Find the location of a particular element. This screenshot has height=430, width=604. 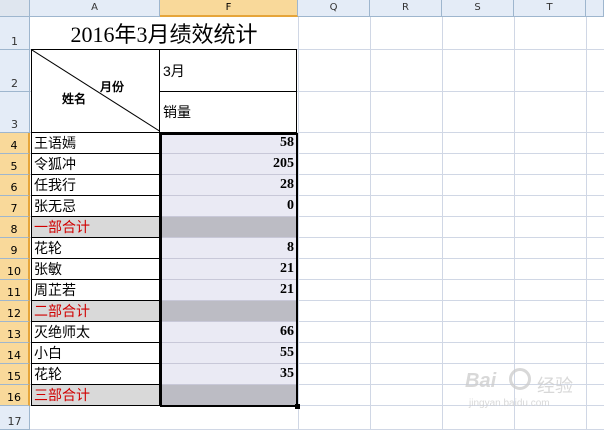

subtotal-label-cell: 三部合计 is located at coordinates (95, 395).